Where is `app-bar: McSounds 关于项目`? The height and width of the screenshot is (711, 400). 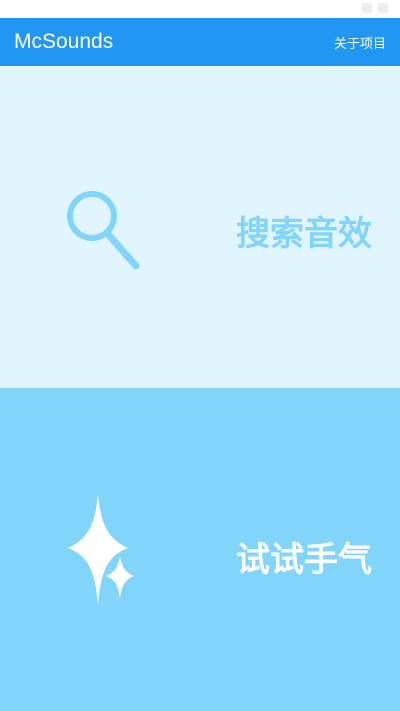 app-bar: McSounds 关于项目 is located at coordinates (200, 42).